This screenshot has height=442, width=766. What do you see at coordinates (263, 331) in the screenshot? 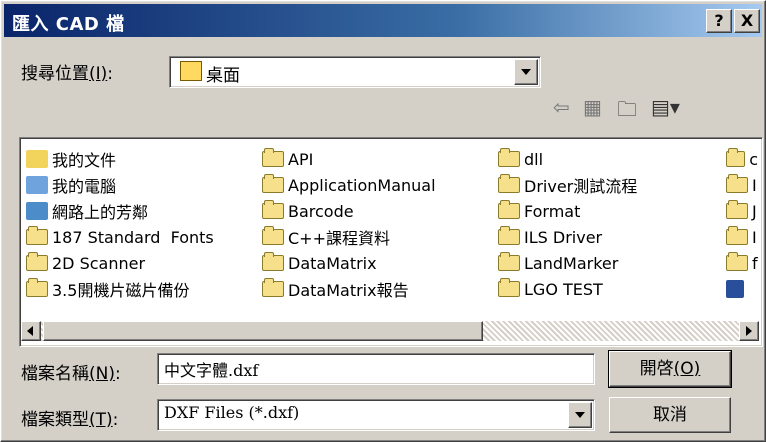
I see `scroll-thumb` at bounding box center [263, 331].